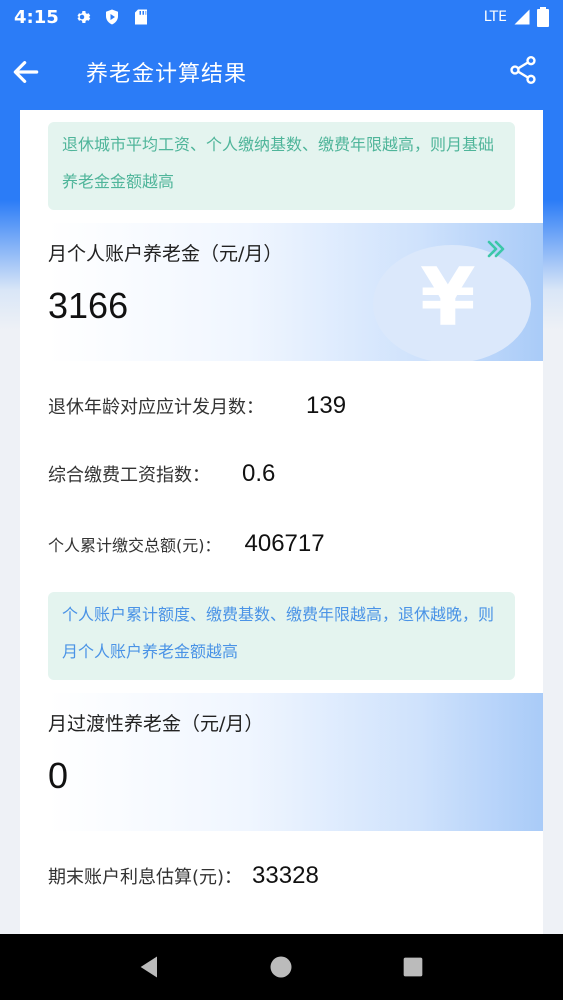 This screenshot has height=1000, width=563. I want to click on page-title: 养老金计算结果, so click(167, 74).